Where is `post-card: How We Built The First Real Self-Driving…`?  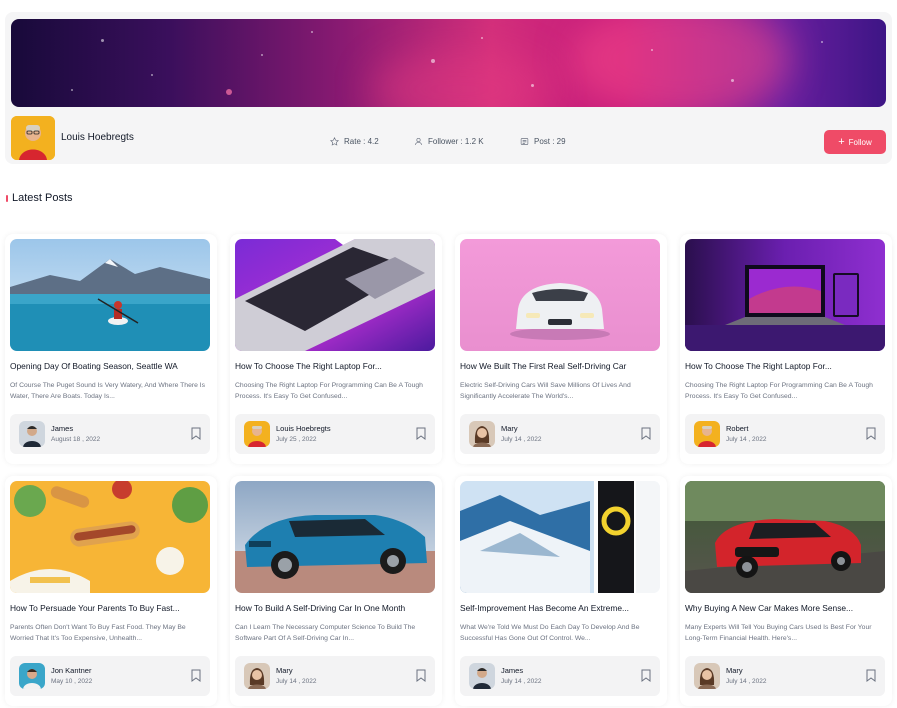
post-card: How We Built The First Real Self-Driving… is located at coordinates (561, 349).